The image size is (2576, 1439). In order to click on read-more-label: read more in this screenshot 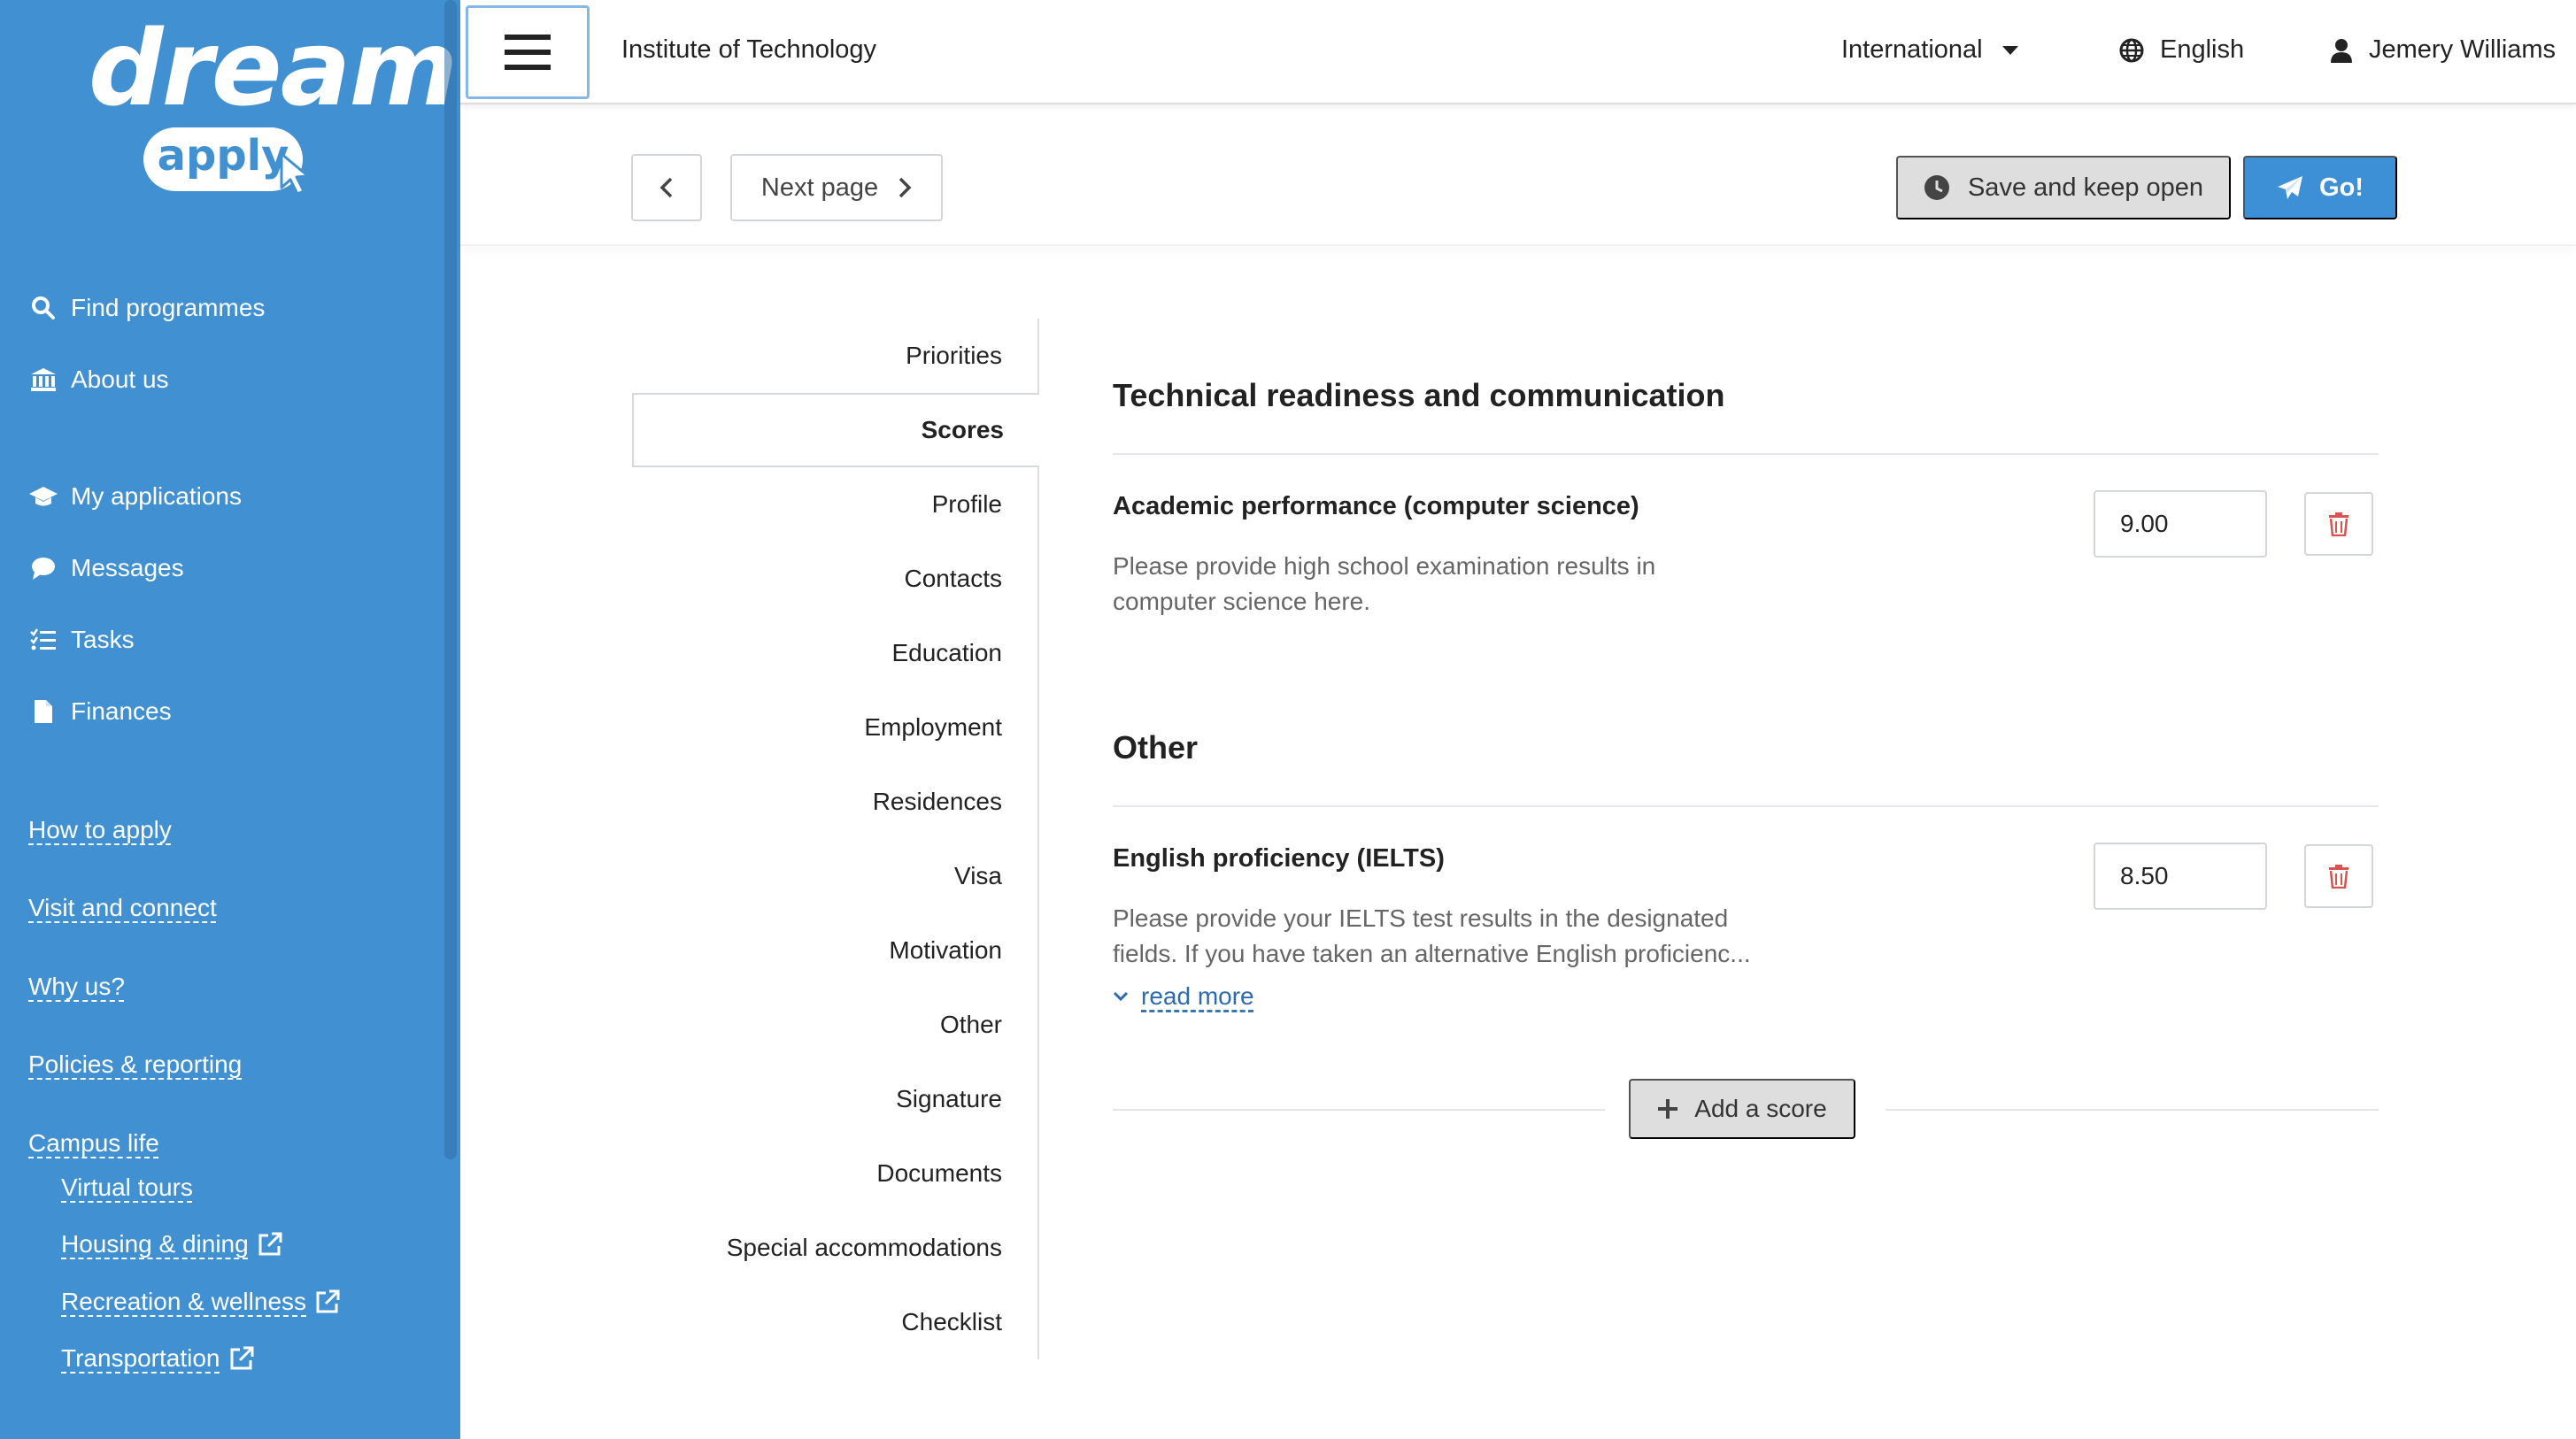, I will do `click(1197, 996)`.